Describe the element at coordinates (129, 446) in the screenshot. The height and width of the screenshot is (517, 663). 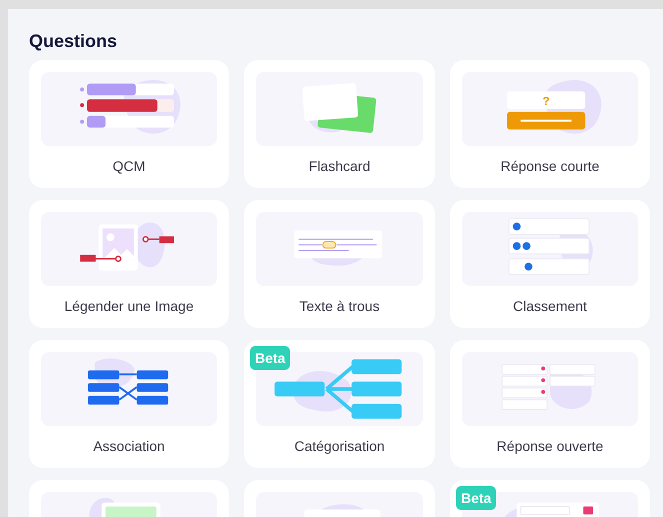
I see `card-label: Association` at that location.